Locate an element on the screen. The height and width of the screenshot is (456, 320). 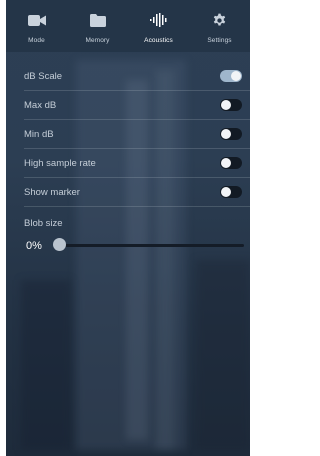
min-db-toggle is located at coordinates (231, 134).